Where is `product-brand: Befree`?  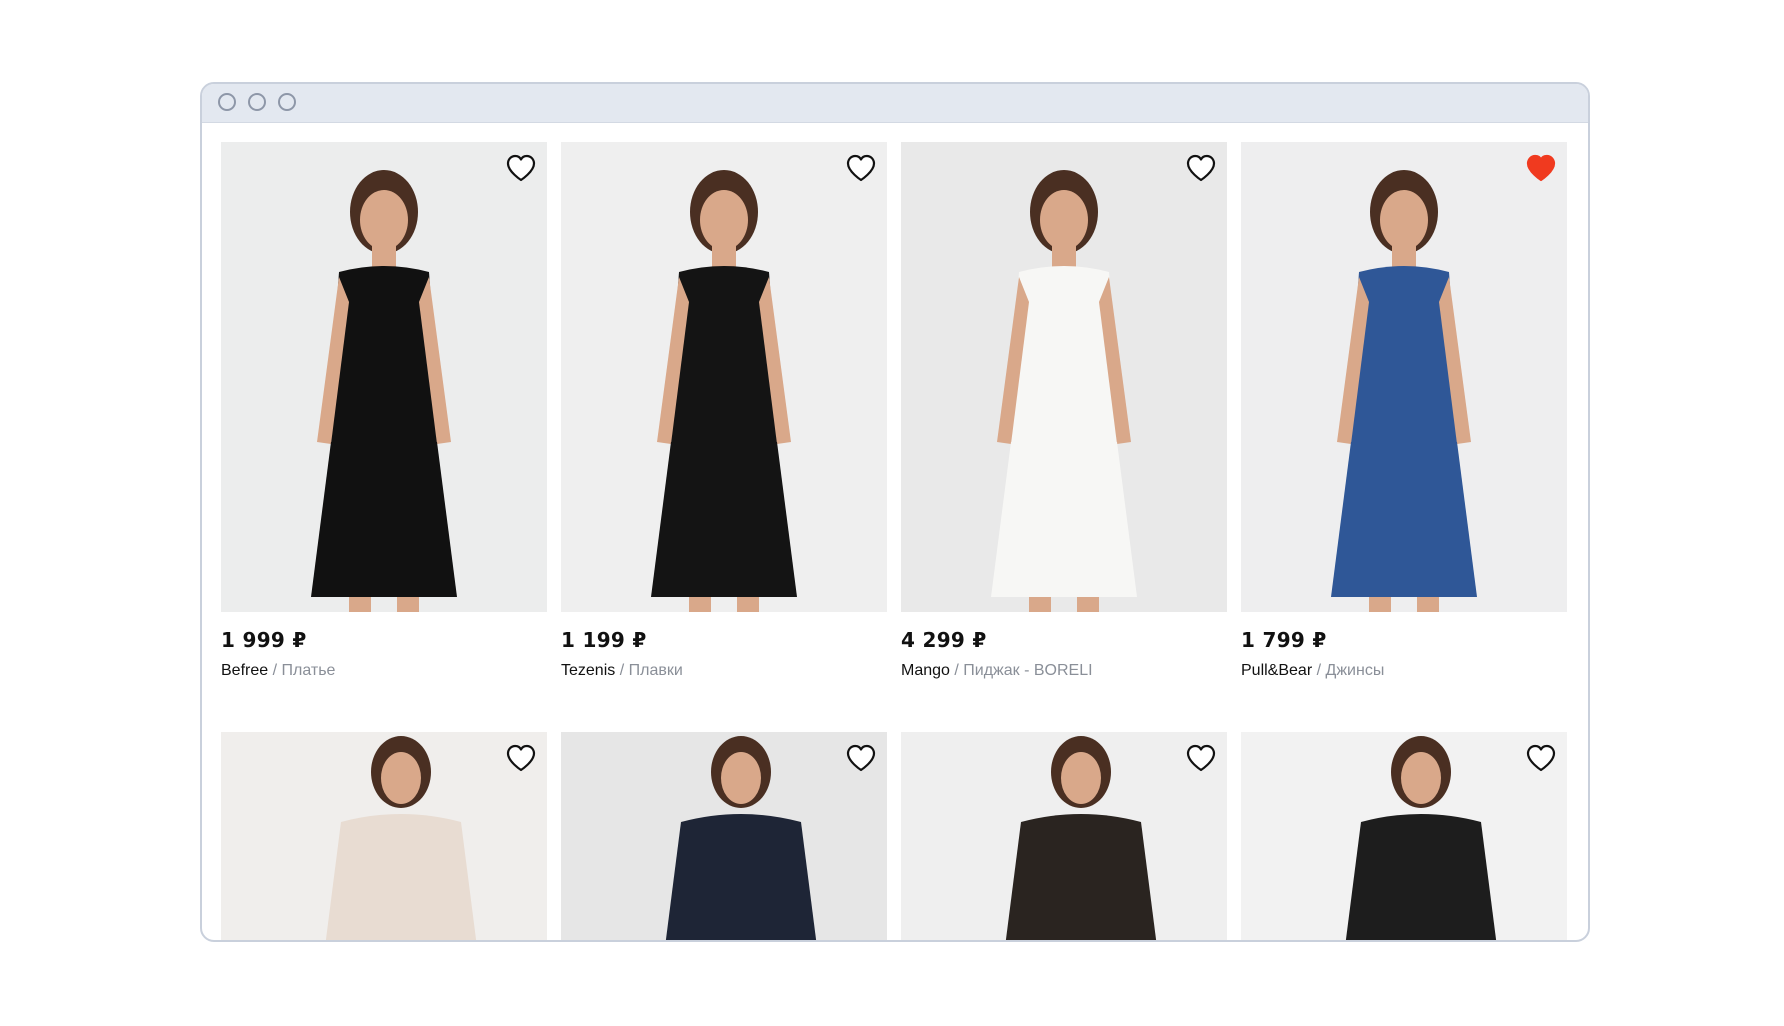
product-brand: Befree is located at coordinates (244, 670).